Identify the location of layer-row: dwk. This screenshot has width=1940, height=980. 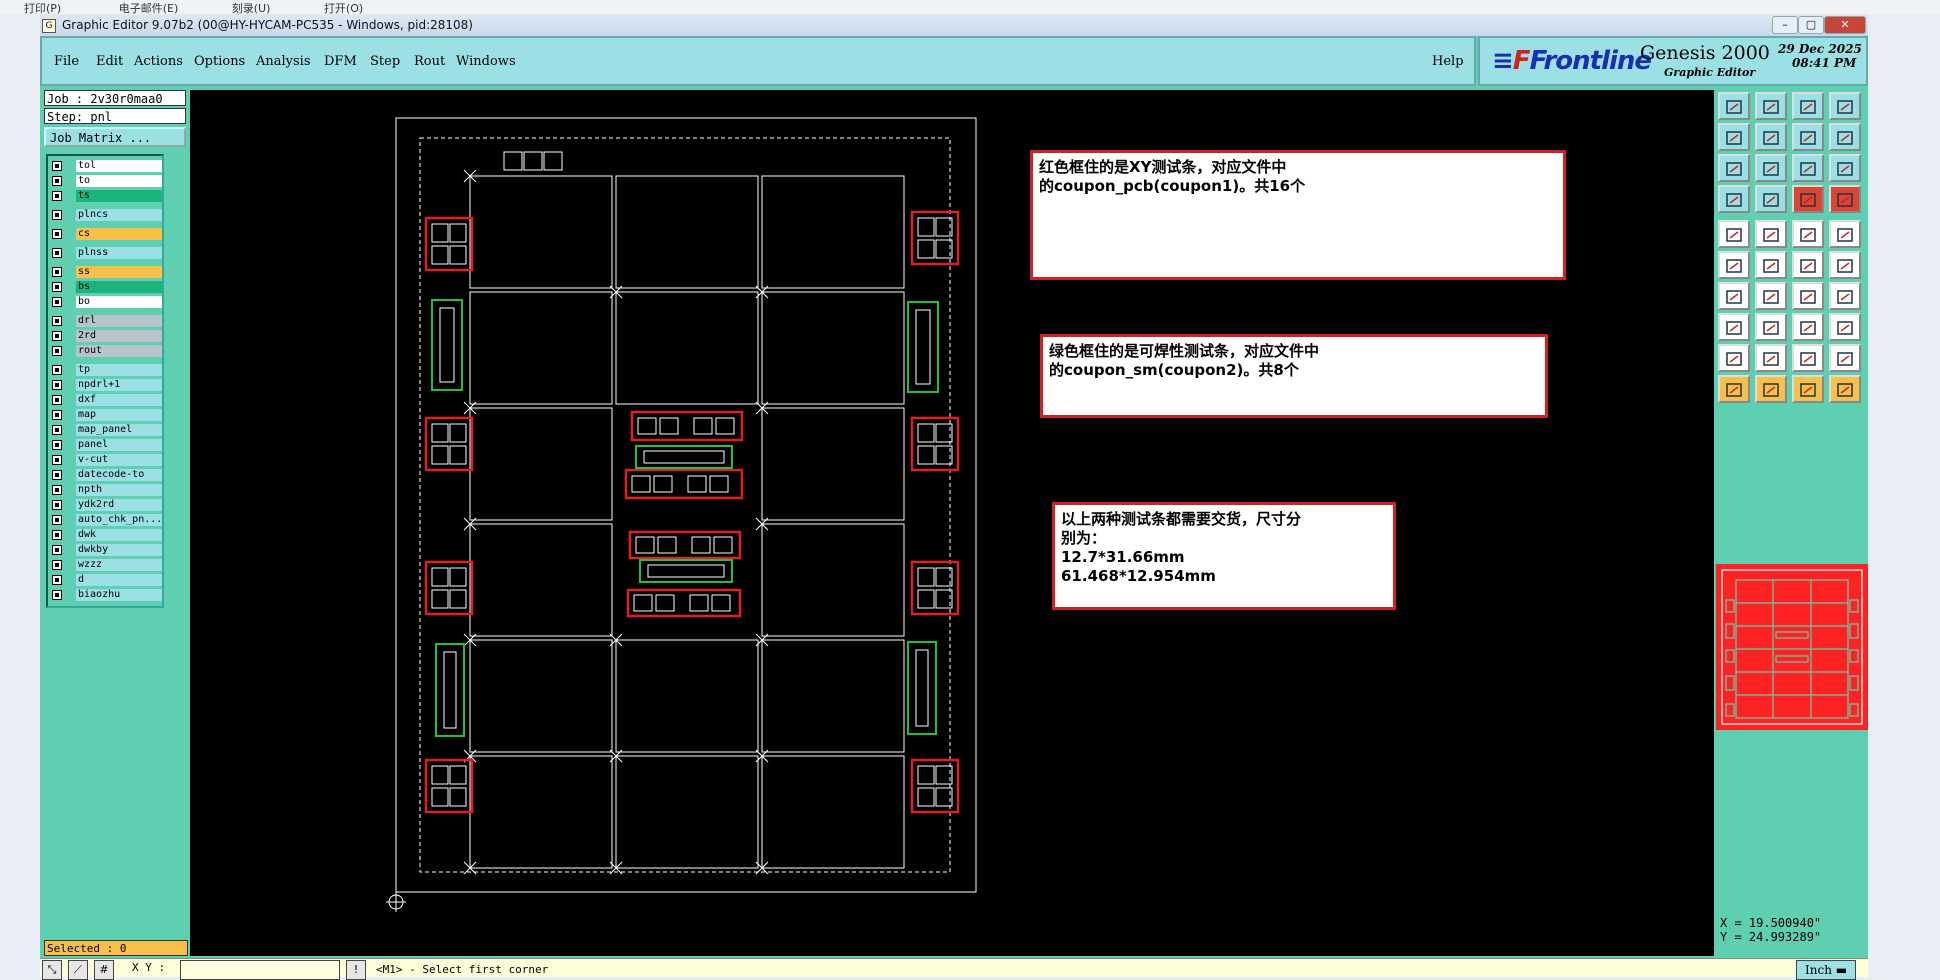
(107, 535).